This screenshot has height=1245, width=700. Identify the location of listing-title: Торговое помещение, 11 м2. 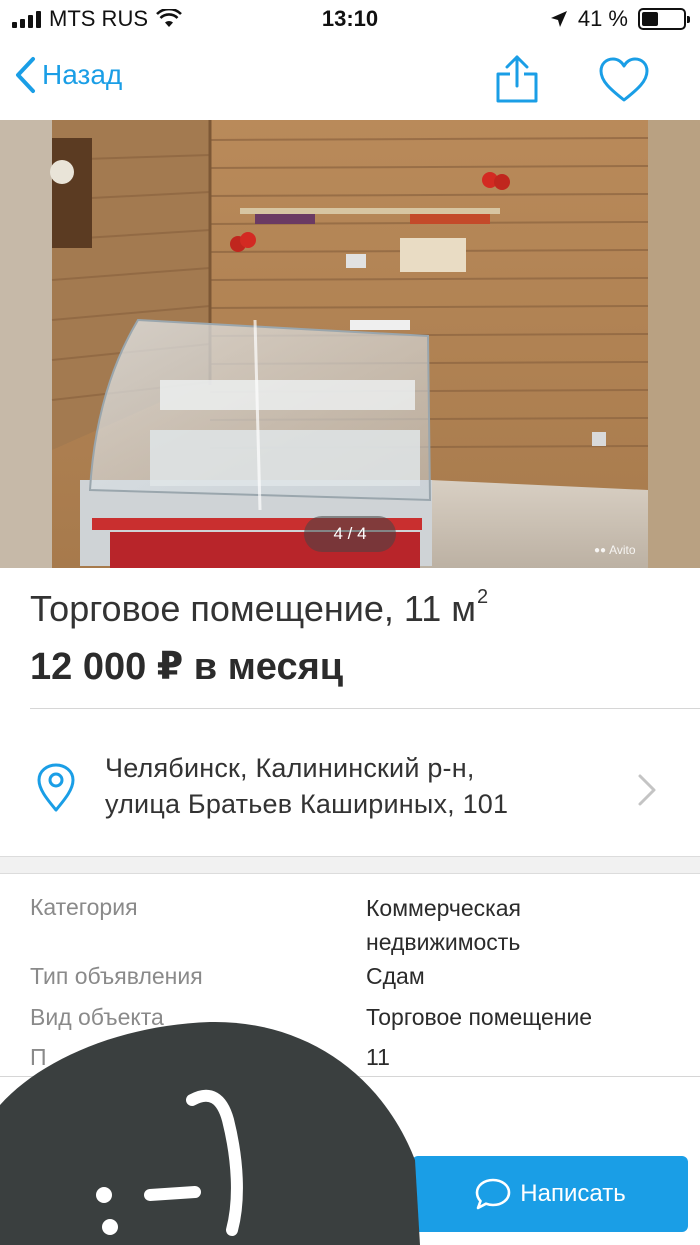
(259, 608).